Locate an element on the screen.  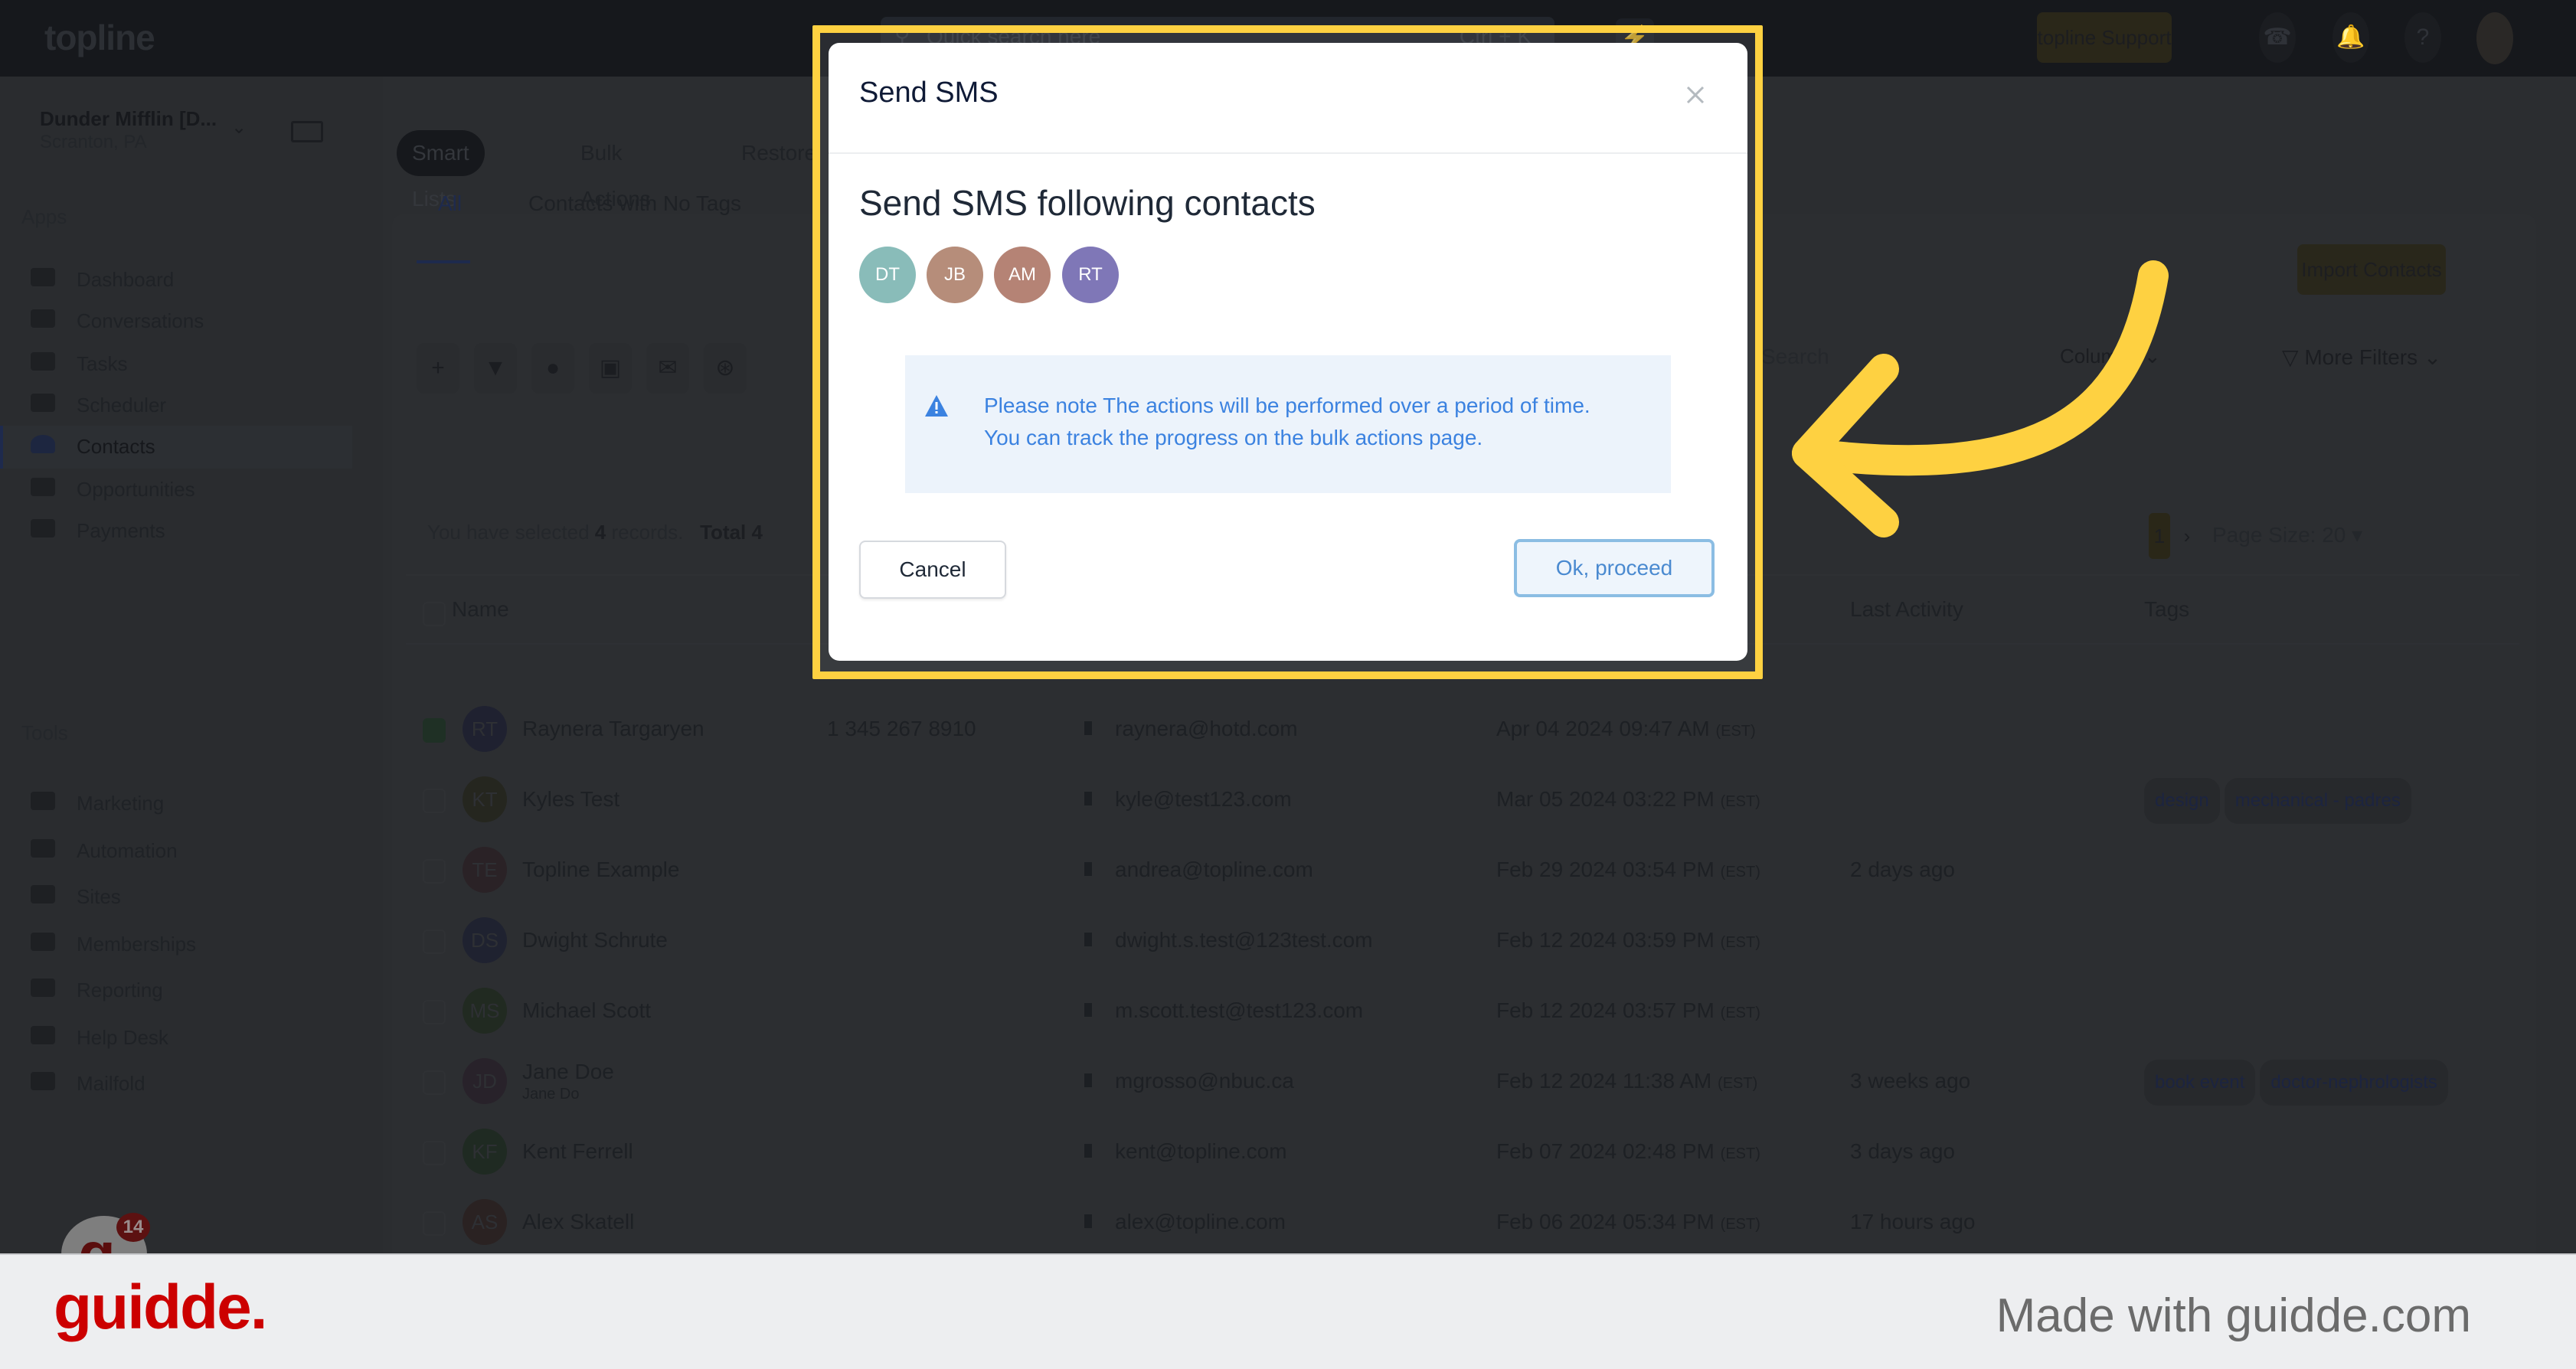
filter-icon: ▼ is located at coordinates (496, 368).